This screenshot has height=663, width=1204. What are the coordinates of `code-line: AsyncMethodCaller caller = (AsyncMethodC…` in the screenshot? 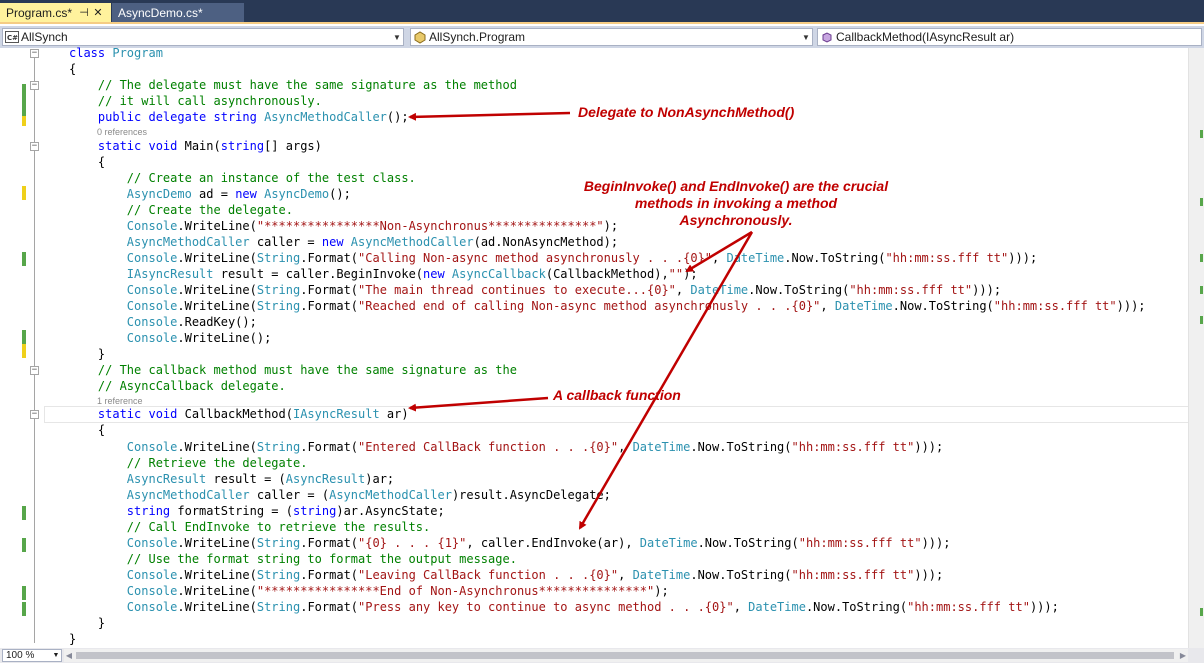 It's located at (368, 495).